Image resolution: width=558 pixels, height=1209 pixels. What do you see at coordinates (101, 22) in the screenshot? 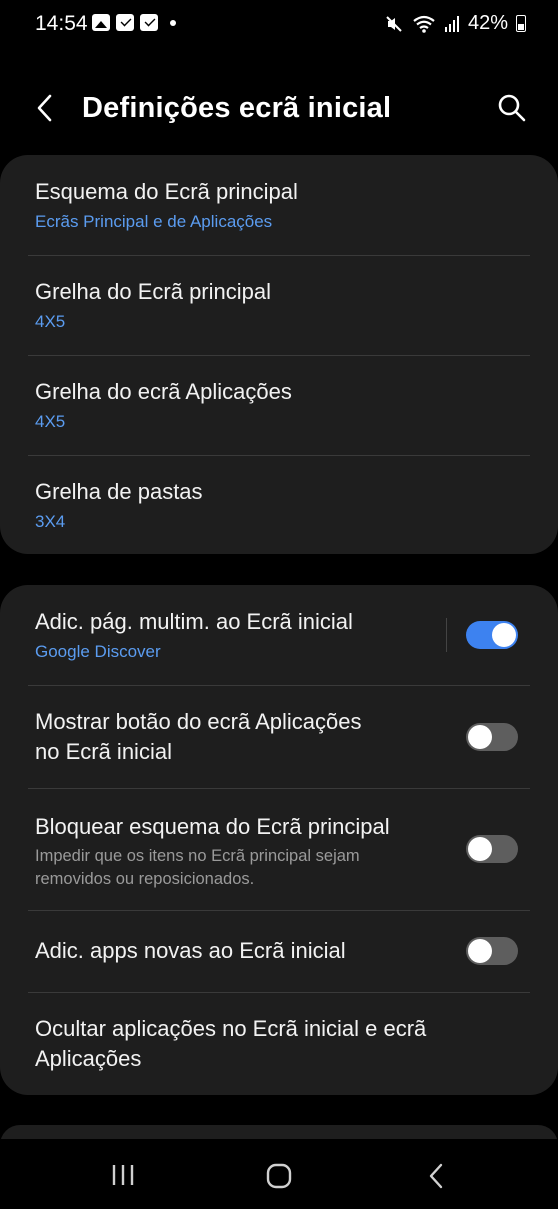
I see `gallery-icon` at bounding box center [101, 22].